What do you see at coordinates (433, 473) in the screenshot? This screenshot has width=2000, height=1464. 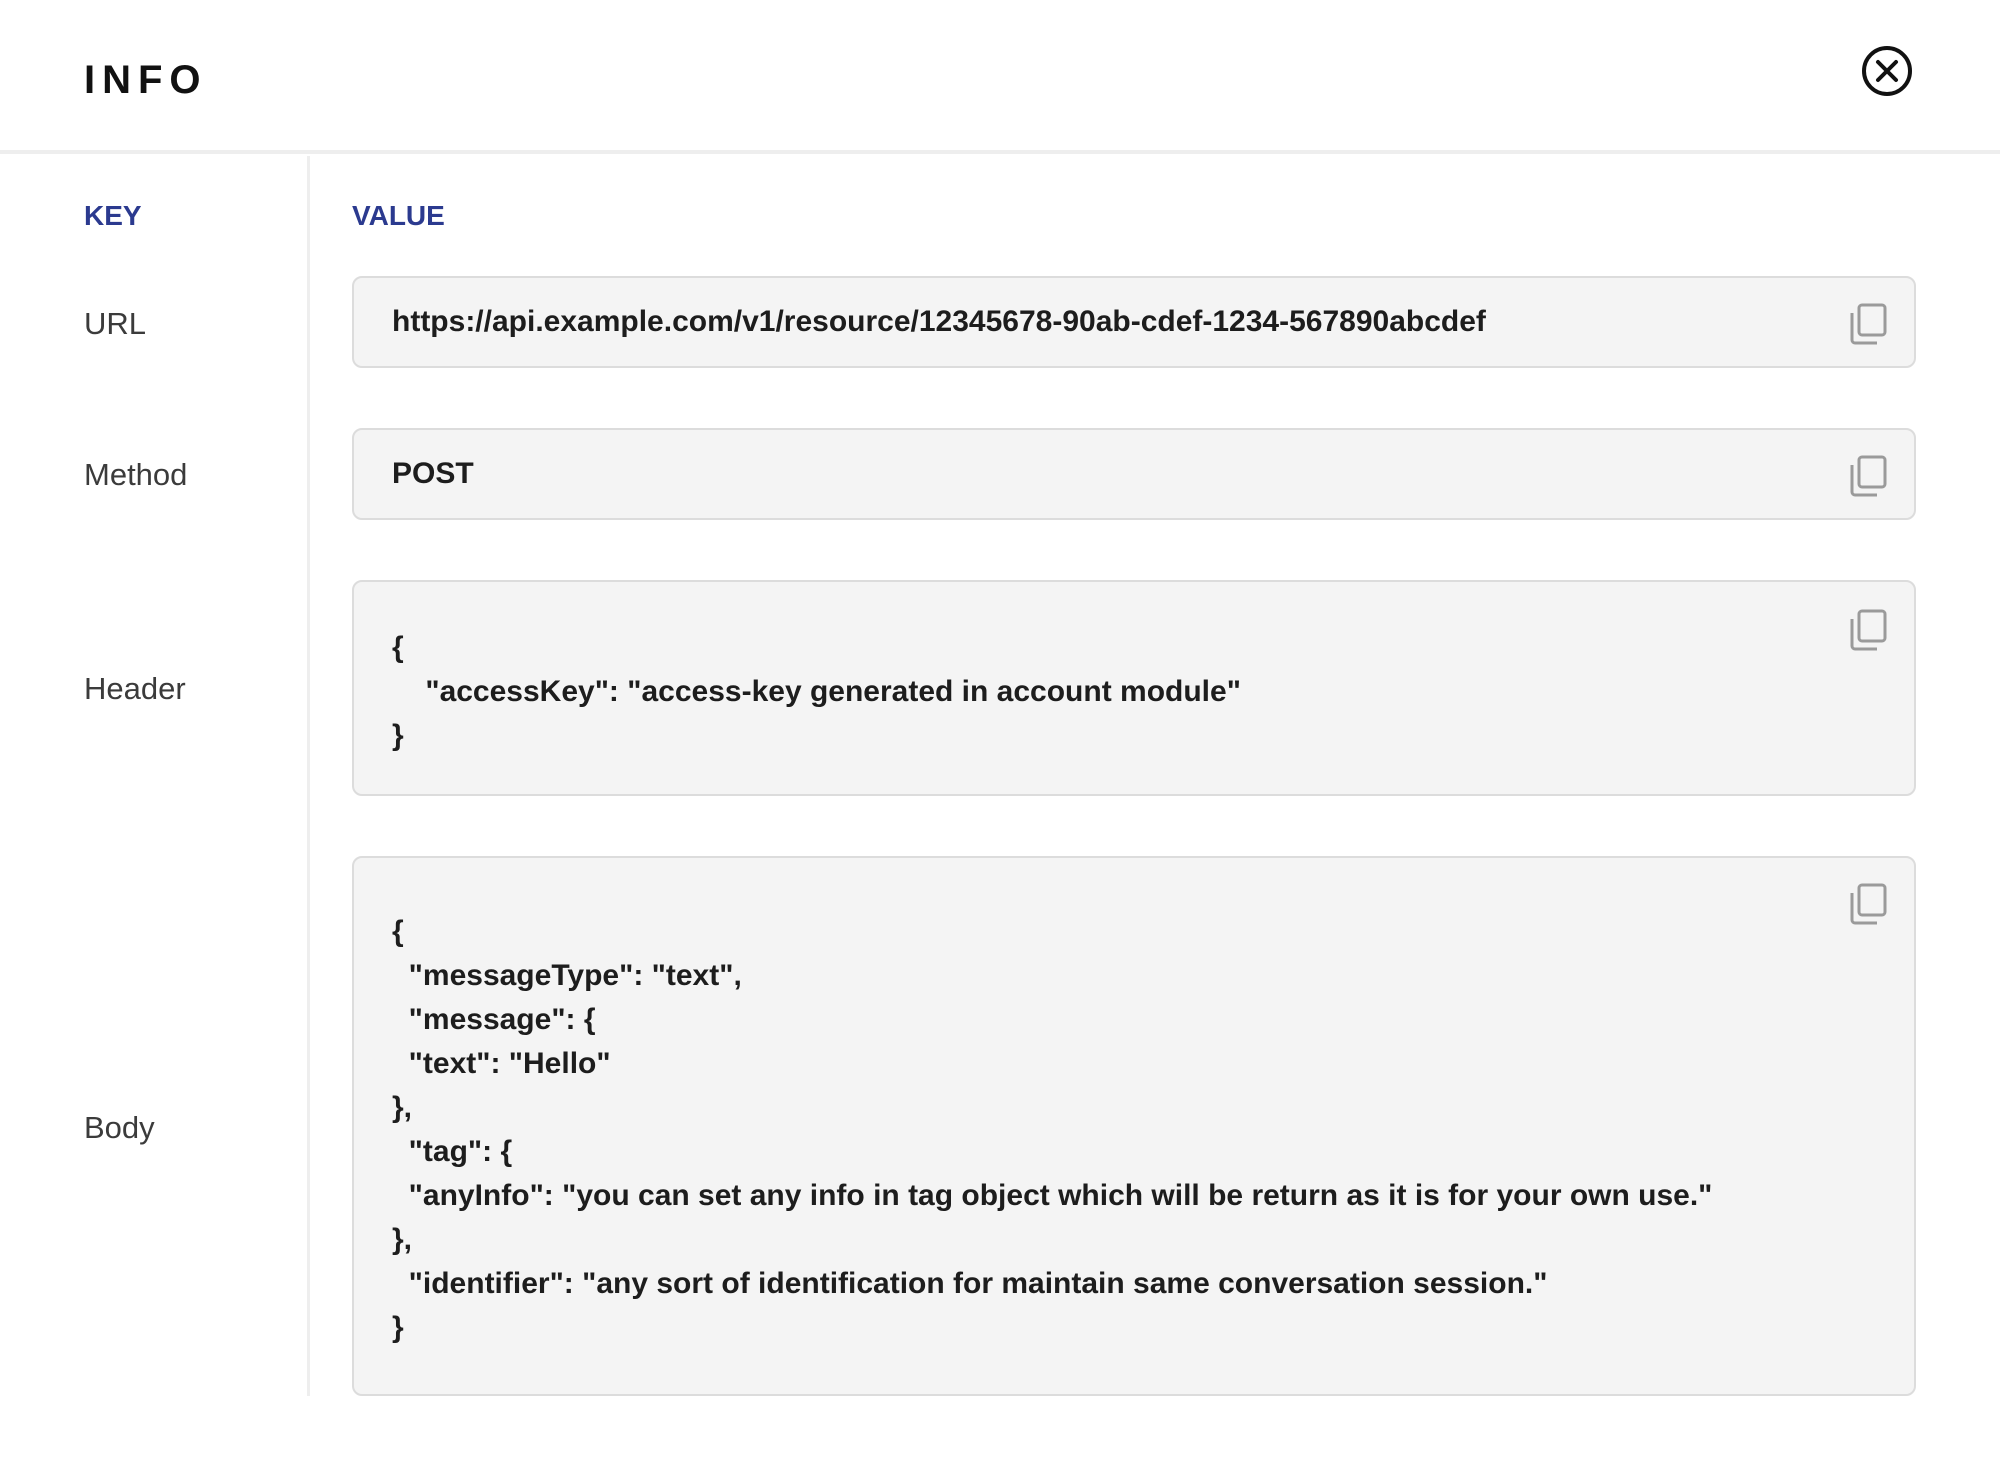 I see `value-method: POST` at bounding box center [433, 473].